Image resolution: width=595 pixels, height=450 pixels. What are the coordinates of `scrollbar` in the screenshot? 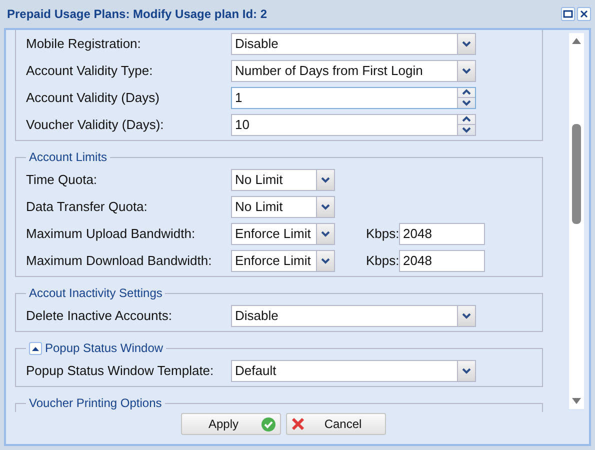 It's located at (576, 221).